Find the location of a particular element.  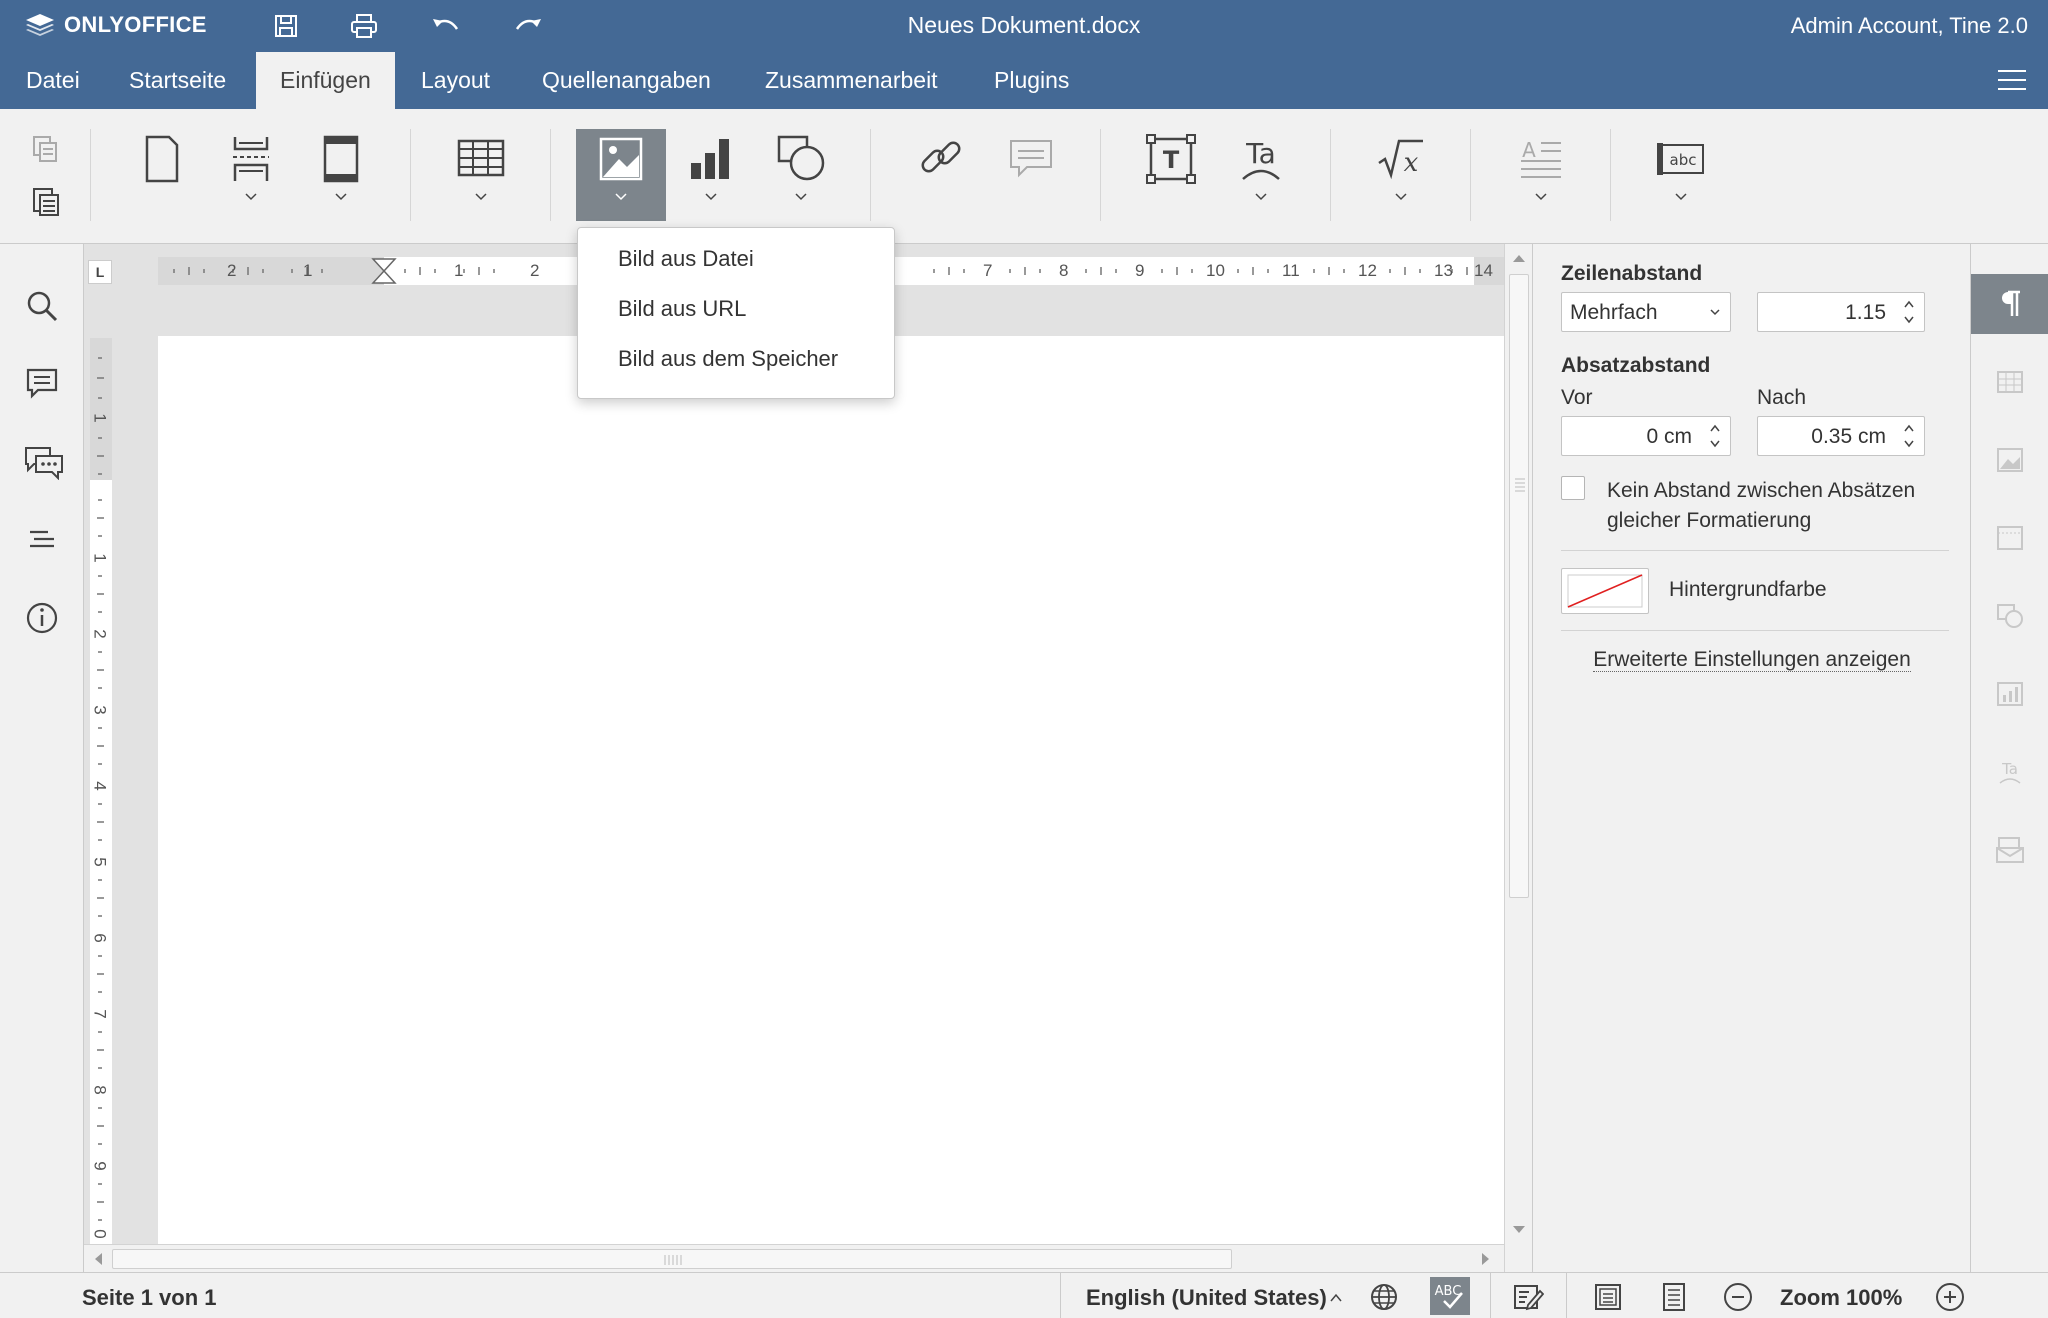

background-color-label: Hintergrundfarbe is located at coordinates (1748, 589).